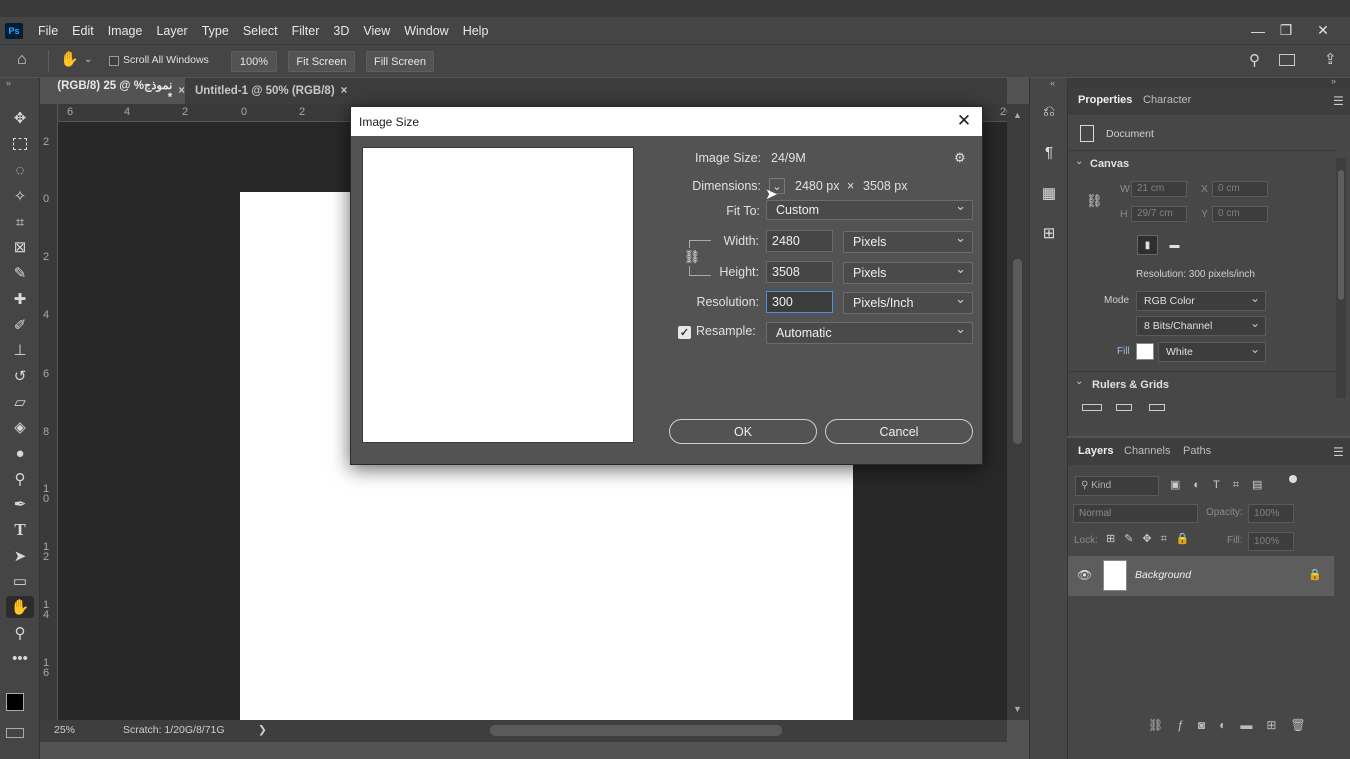  What do you see at coordinates (376, 31) in the screenshot?
I see `menu-view: View` at bounding box center [376, 31].